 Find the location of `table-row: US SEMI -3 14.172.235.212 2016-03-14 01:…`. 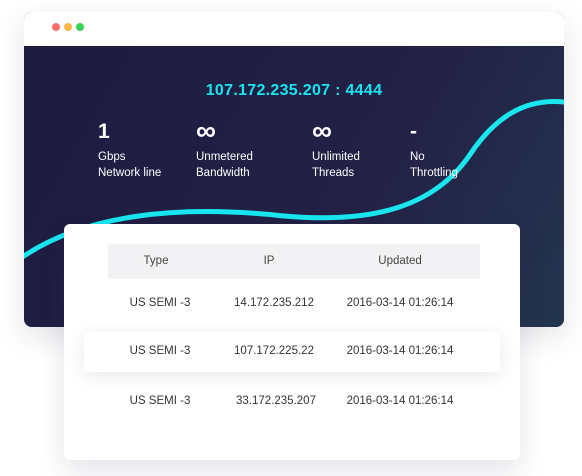

table-row: US SEMI -3 14.172.235.212 2016-03-14 01:… is located at coordinates (292, 304).